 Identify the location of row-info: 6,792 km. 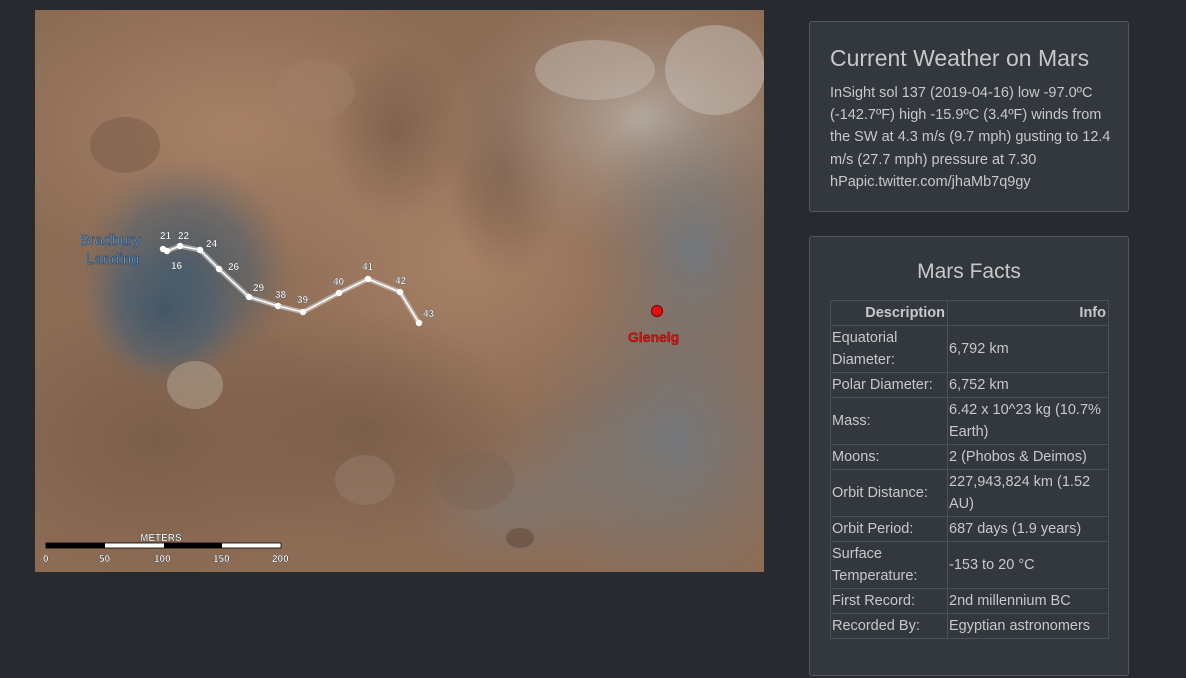
(1028, 349).